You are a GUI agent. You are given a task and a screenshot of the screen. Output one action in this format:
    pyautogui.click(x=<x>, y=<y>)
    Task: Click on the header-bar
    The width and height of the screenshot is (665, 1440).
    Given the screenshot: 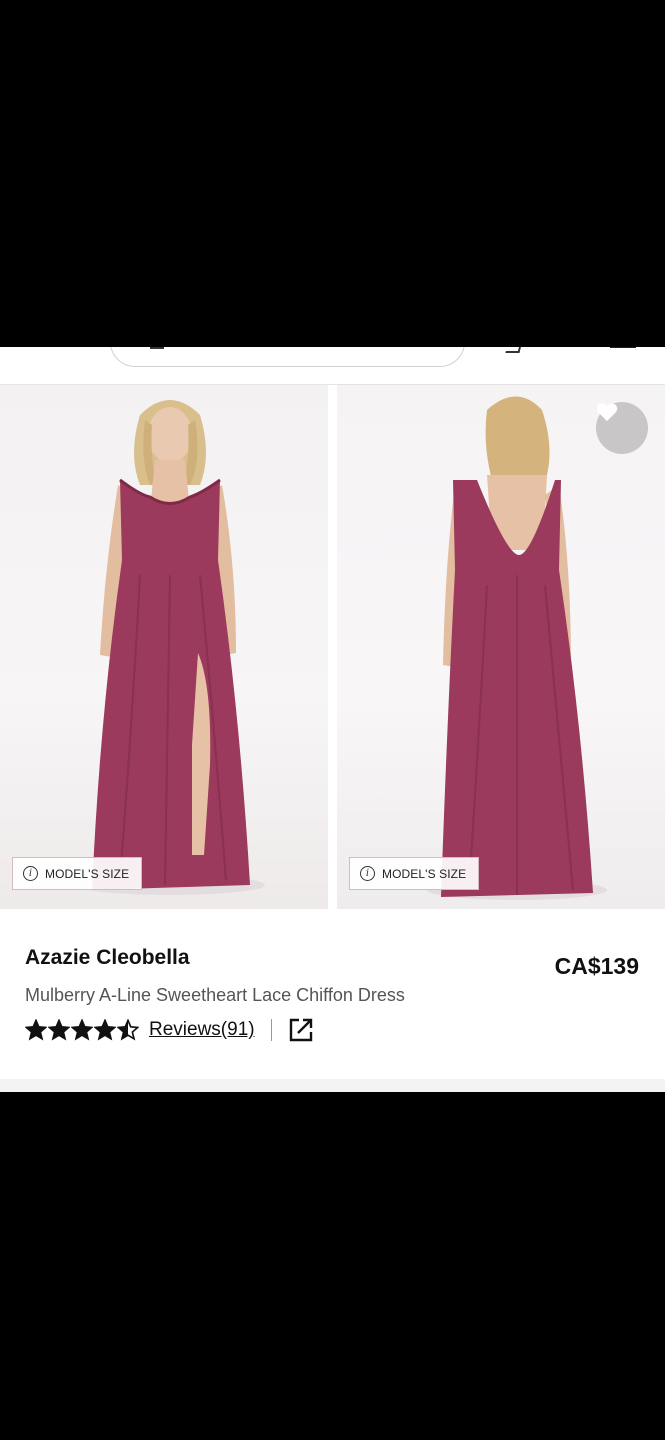 What is the action you would take?
    pyautogui.click(x=332, y=366)
    